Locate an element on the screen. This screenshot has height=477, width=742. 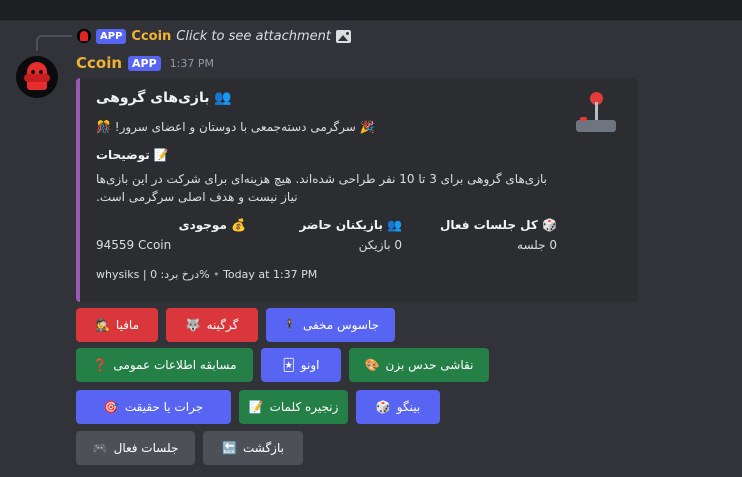
bingo-button: 🎲 بینگو is located at coordinates (398, 407).